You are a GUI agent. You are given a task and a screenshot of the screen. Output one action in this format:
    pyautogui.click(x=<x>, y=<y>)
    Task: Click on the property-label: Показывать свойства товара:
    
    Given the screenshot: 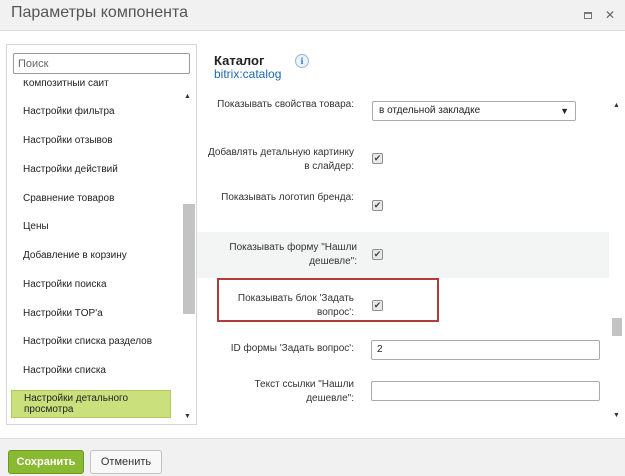 What is the action you would take?
    pyautogui.click(x=285, y=104)
    